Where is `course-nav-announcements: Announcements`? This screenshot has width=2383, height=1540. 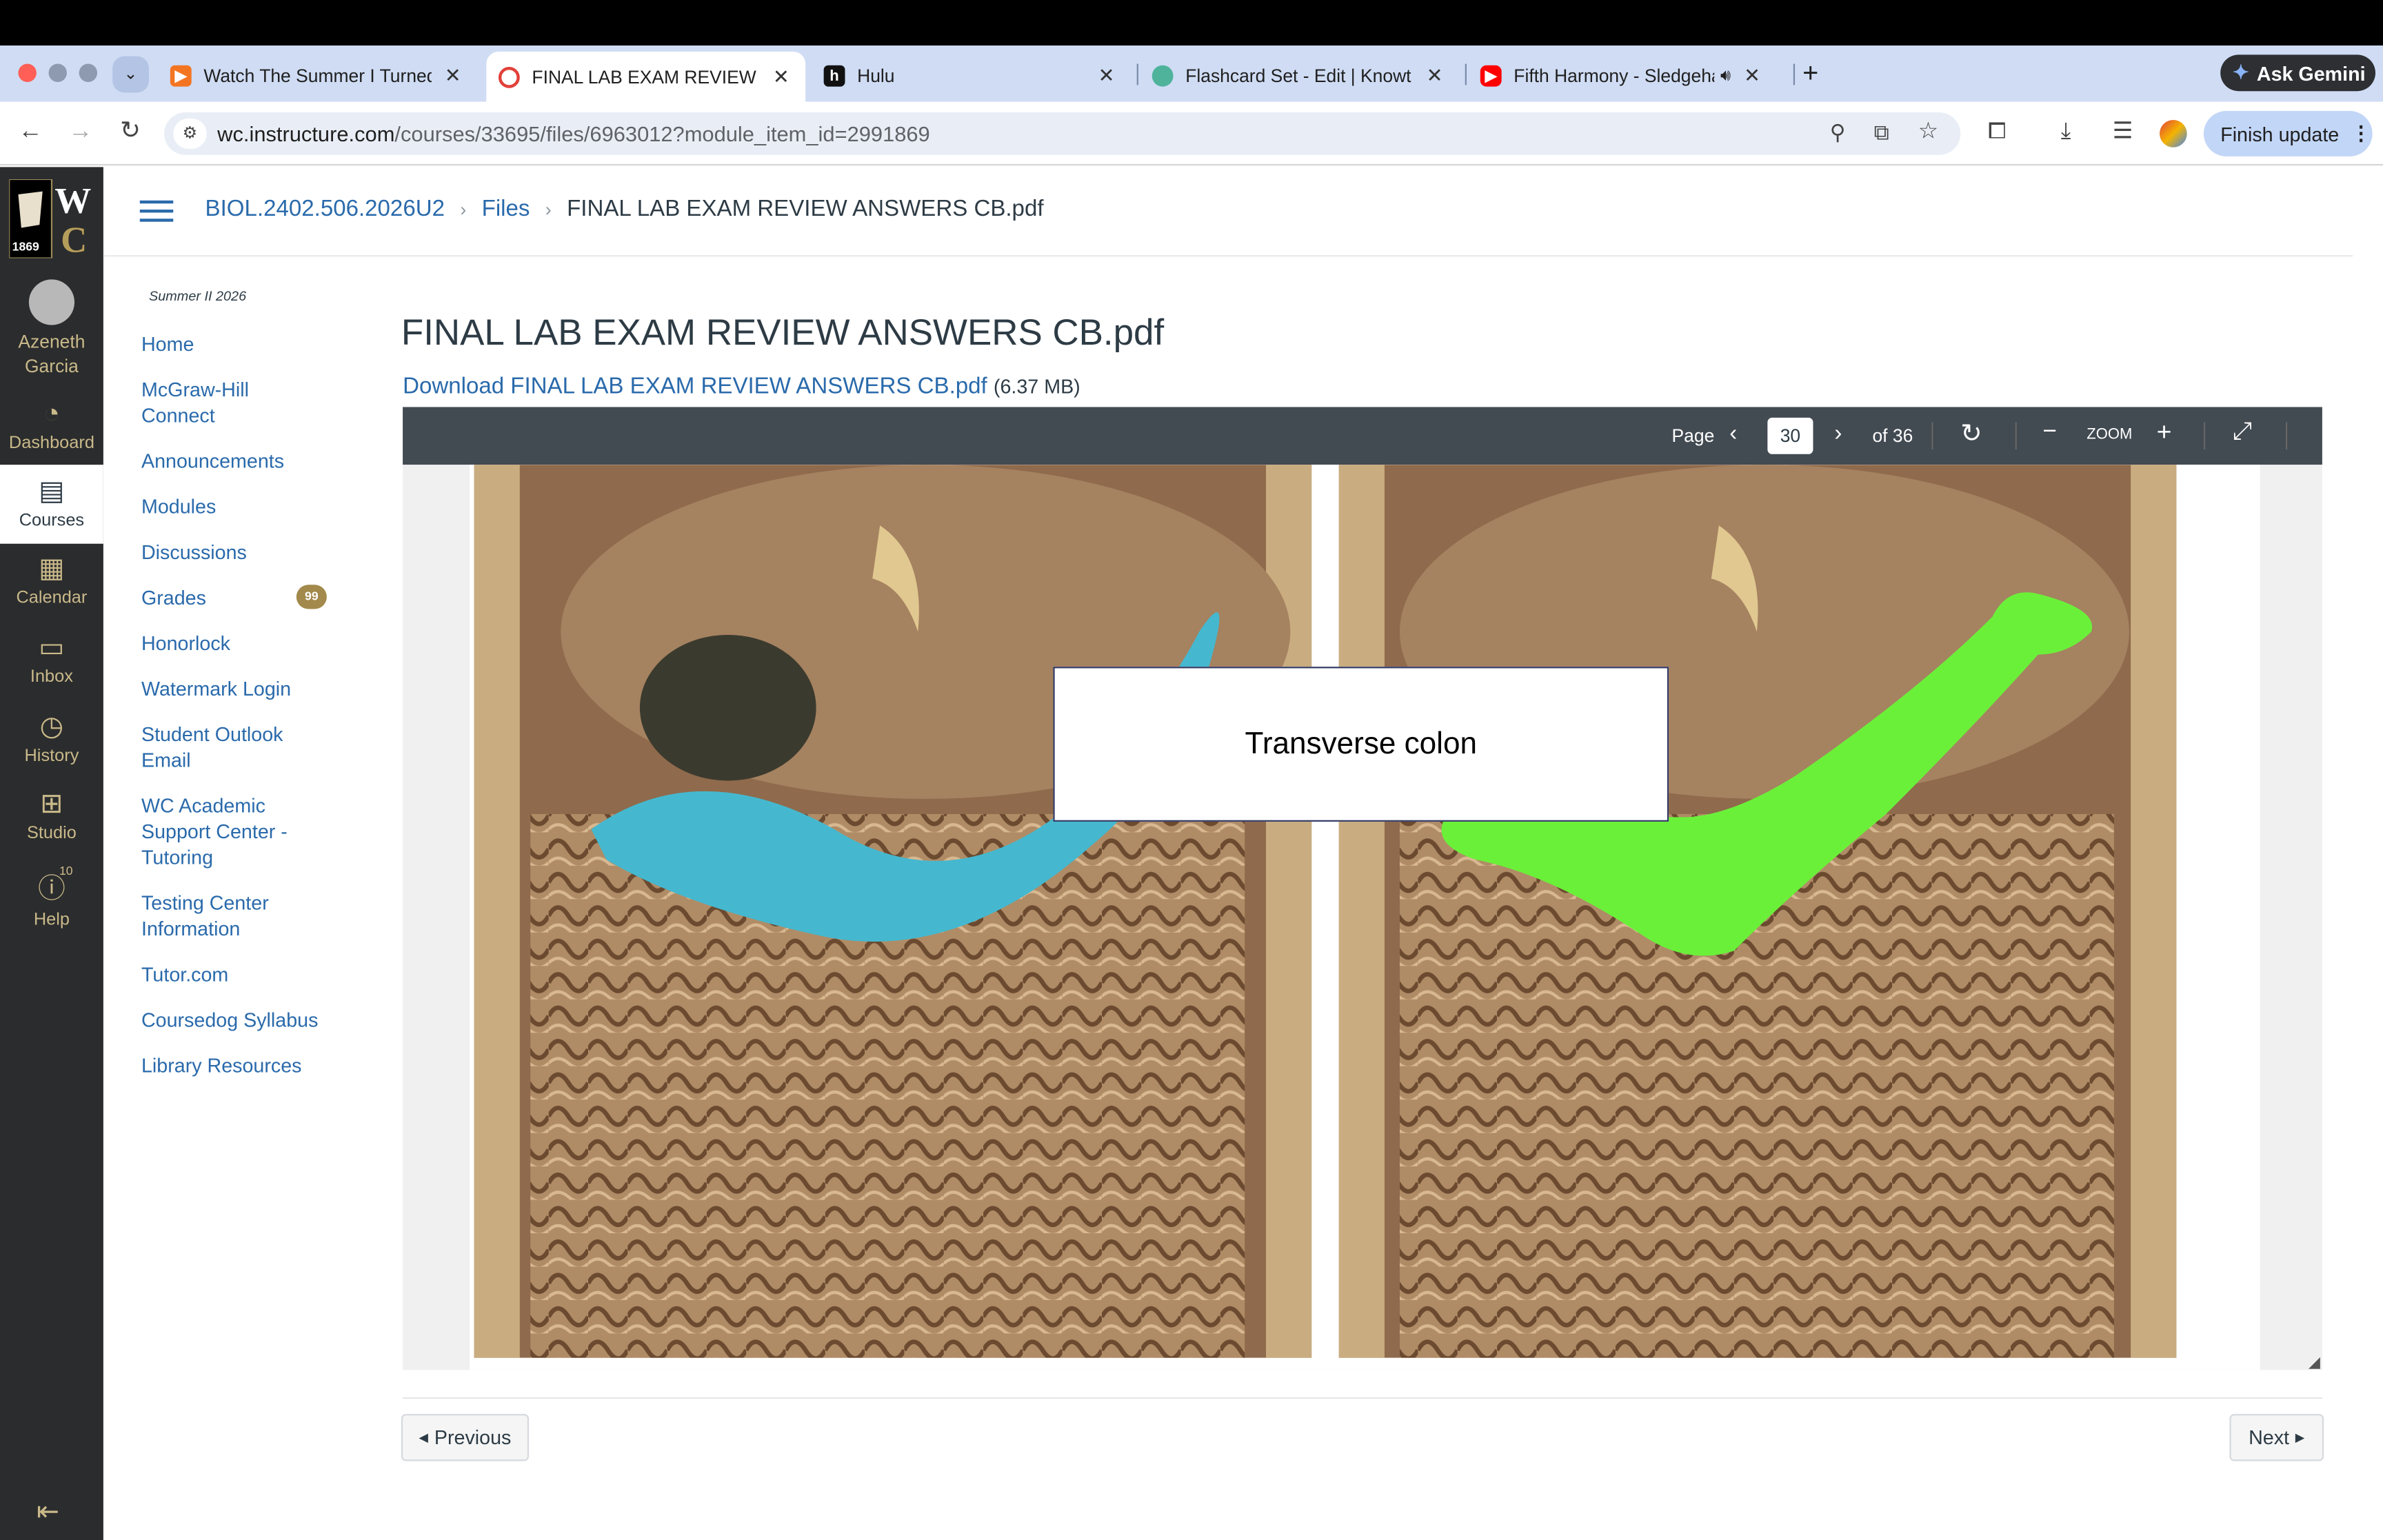 course-nav-announcements: Announcements is located at coordinates (212, 461).